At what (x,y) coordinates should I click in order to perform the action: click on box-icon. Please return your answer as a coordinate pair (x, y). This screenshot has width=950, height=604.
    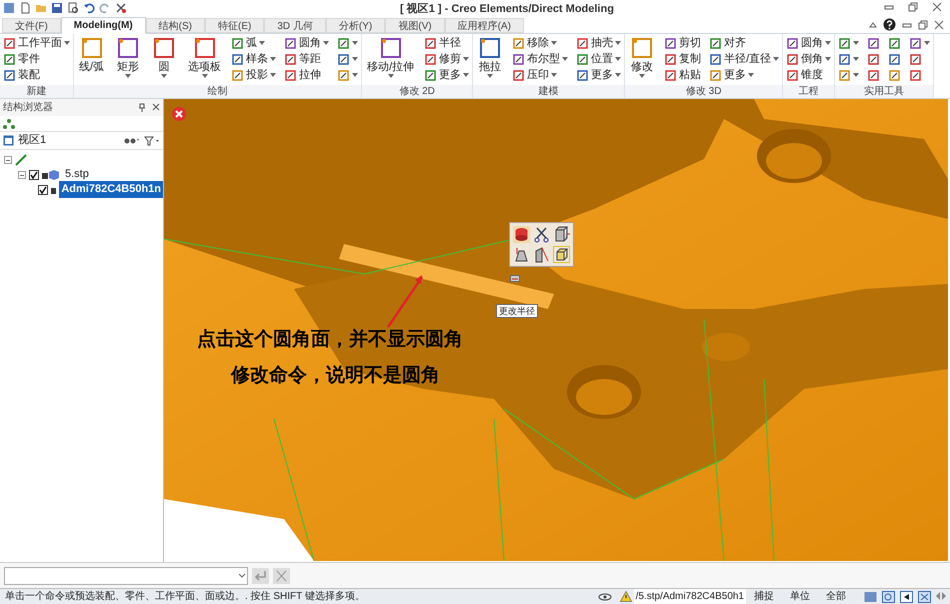
    Looking at the image, I should click on (561, 234).